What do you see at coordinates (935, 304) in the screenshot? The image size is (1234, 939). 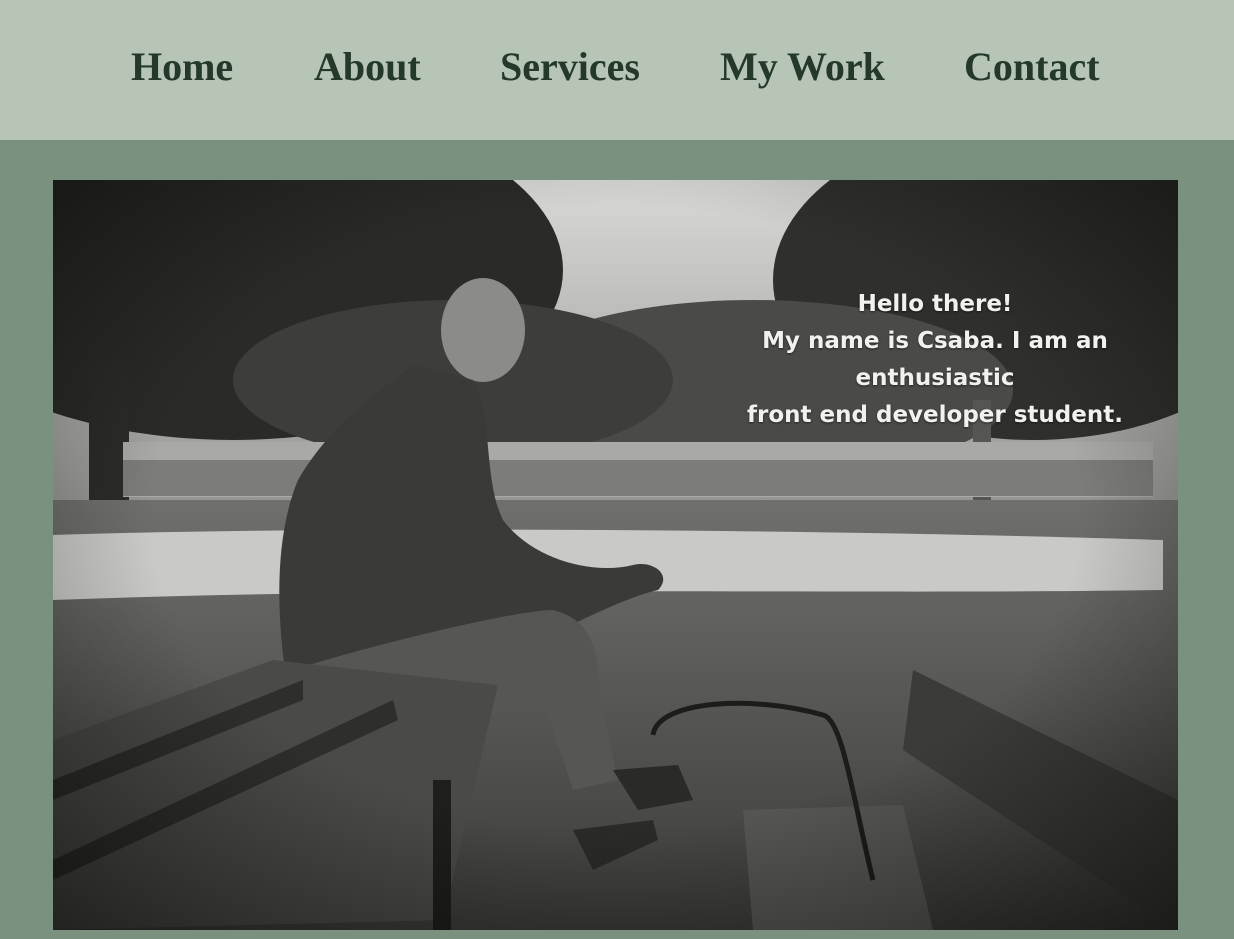 I see `hero-greeting: Hello there!` at bounding box center [935, 304].